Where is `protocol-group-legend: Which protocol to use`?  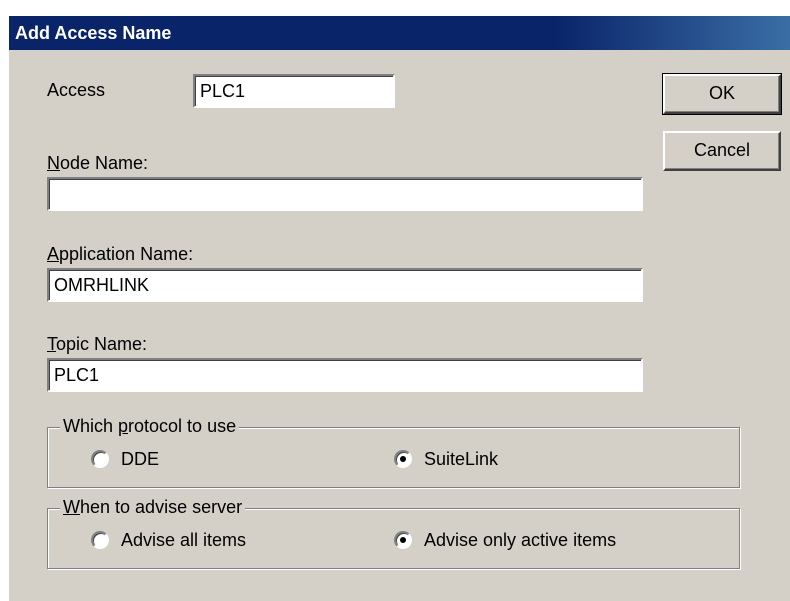 protocol-group-legend: Which protocol to use is located at coordinates (150, 426).